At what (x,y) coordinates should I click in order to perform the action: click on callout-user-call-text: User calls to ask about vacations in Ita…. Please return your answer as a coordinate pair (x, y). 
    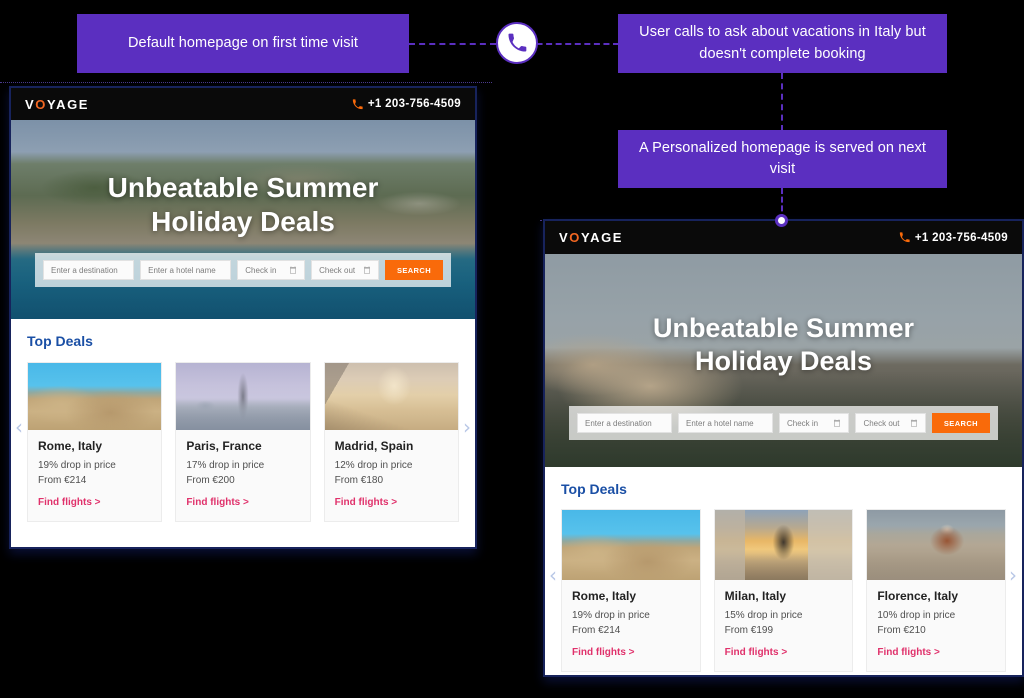
    Looking at the image, I should click on (782, 43).